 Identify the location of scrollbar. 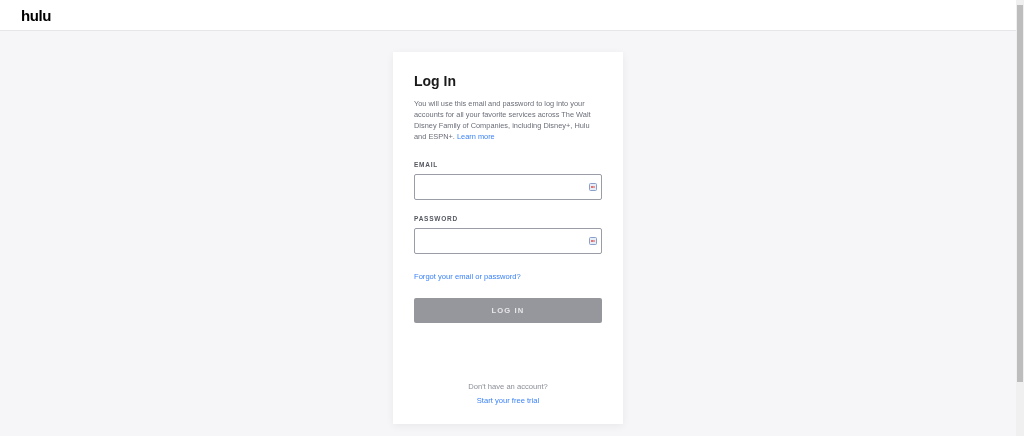
(1020, 218).